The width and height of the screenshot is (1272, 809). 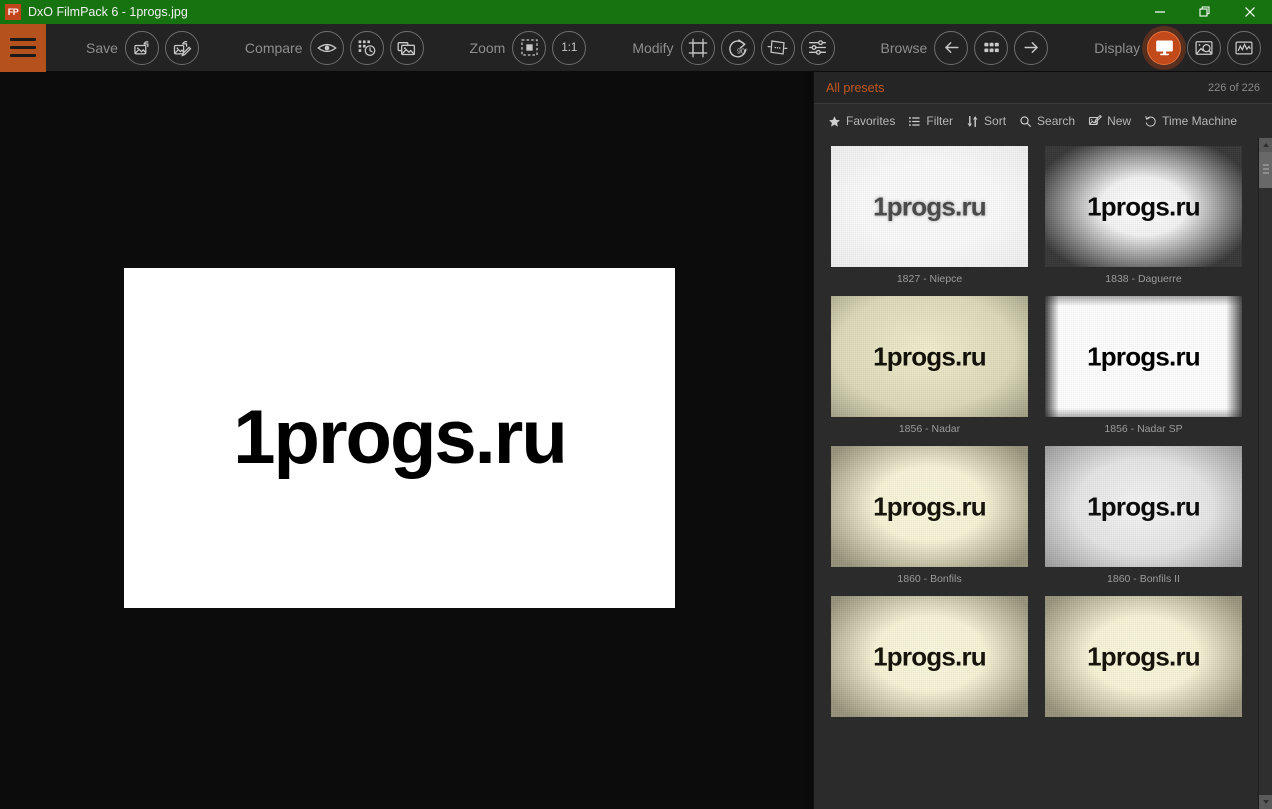 What do you see at coordinates (1025, 121) in the screenshot?
I see `search-icon` at bounding box center [1025, 121].